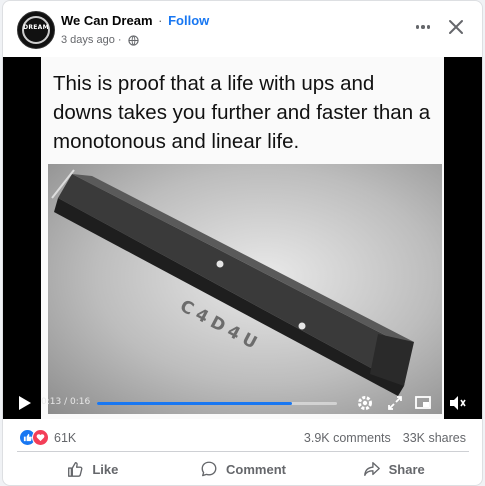 The height and width of the screenshot is (486, 485). I want to click on video-controls: 0:13 / 0:16, so click(242, 403).